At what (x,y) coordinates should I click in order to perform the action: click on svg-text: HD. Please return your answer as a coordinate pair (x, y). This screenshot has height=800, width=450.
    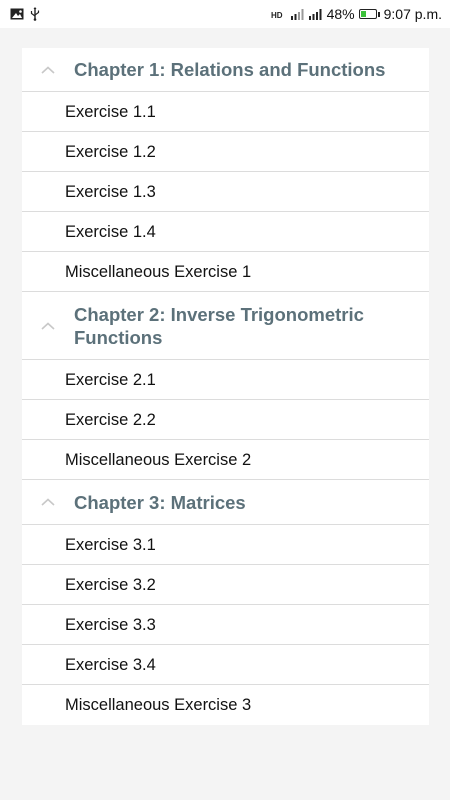
    Looking at the image, I should click on (277, 15).